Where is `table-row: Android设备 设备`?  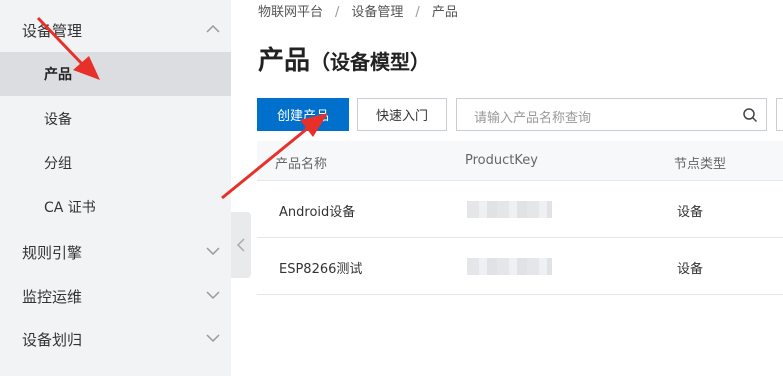
table-row: Android设备 设备 is located at coordinates (520, 209).